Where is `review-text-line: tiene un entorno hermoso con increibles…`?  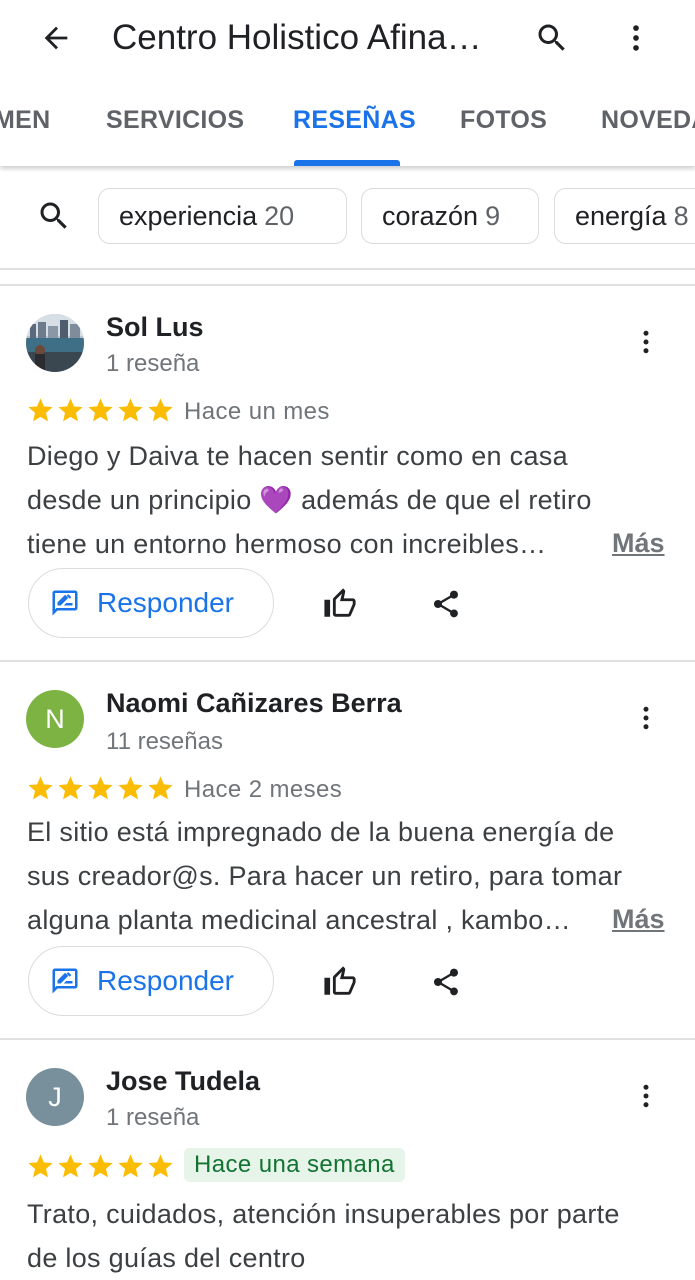 review-text-line: tiene un entorno hermoso con increibles… is located at coordinates (287, 544).